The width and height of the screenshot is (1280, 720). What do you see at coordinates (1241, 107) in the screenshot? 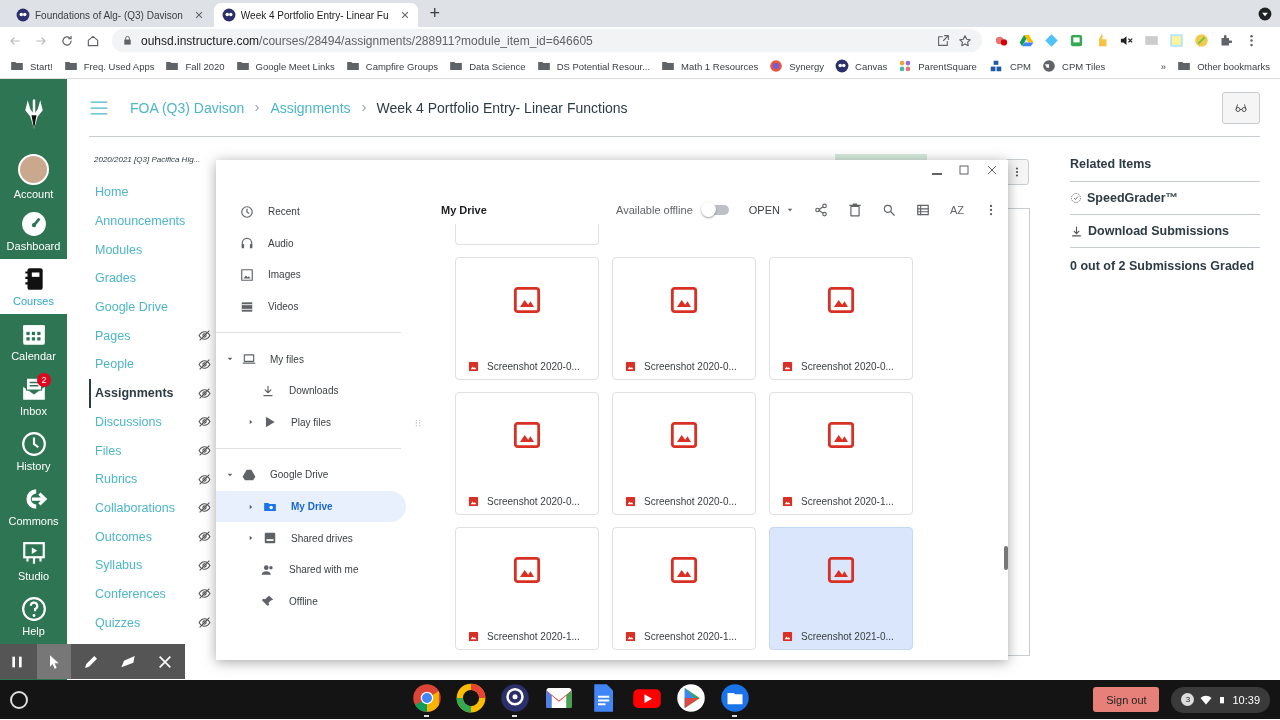
I see `immersive-reader-button` at bounding box center [1241, 107].